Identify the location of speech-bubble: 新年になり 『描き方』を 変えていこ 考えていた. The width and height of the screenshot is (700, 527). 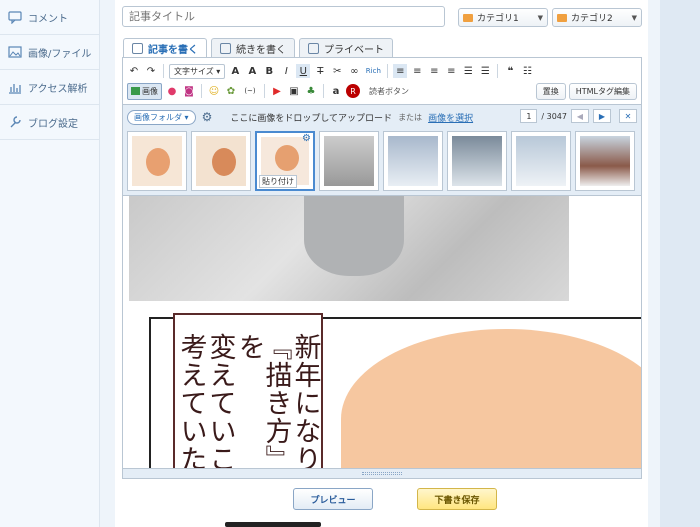
(248, 390).